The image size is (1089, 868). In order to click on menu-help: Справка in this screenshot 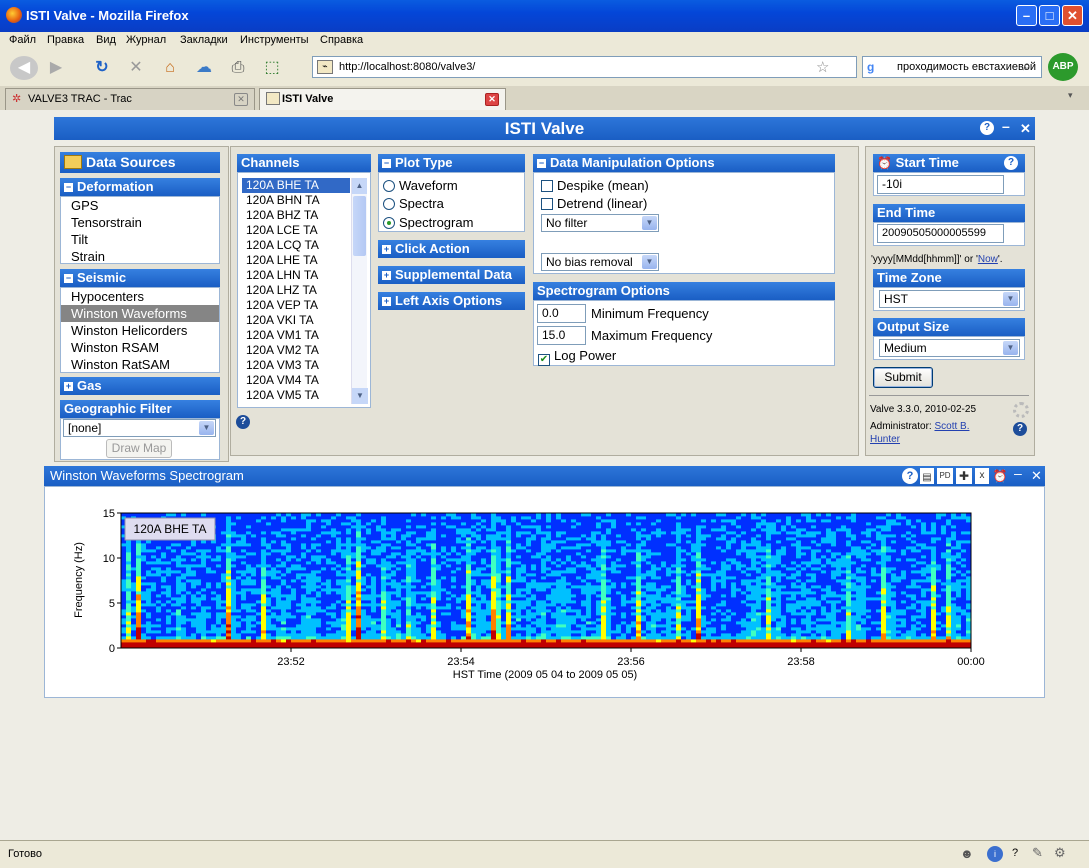, I will do `click(341, 40)`.